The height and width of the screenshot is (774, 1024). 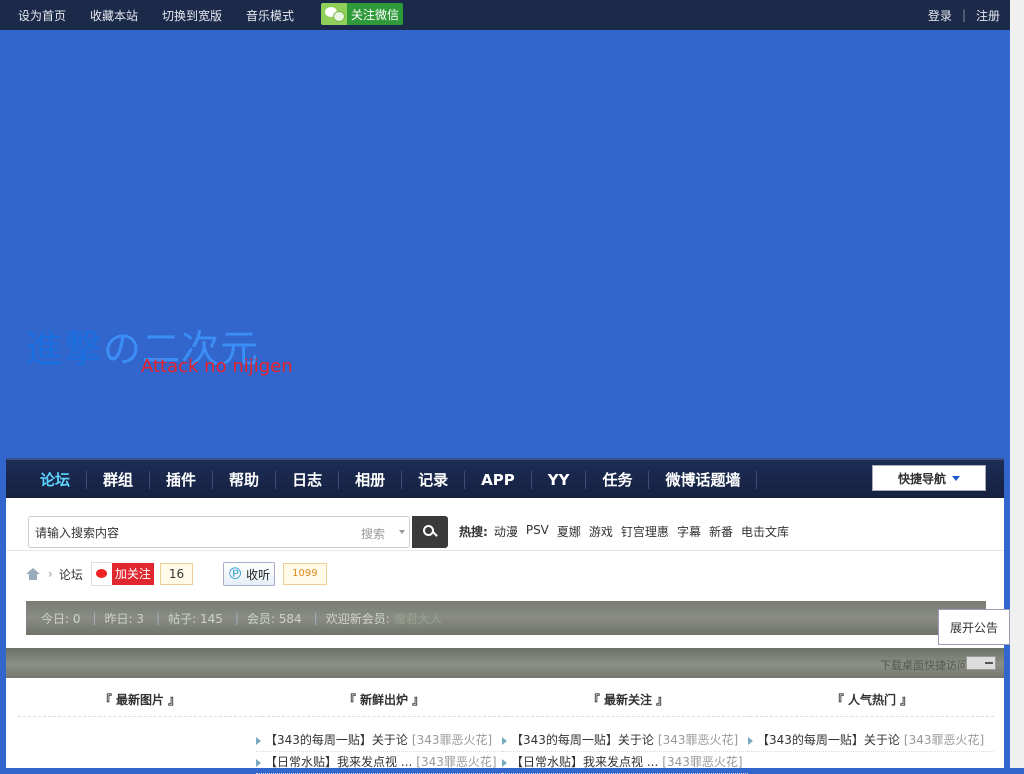 I want to click on bookmark-link: 收藏本站, so click(x=114, y=15).